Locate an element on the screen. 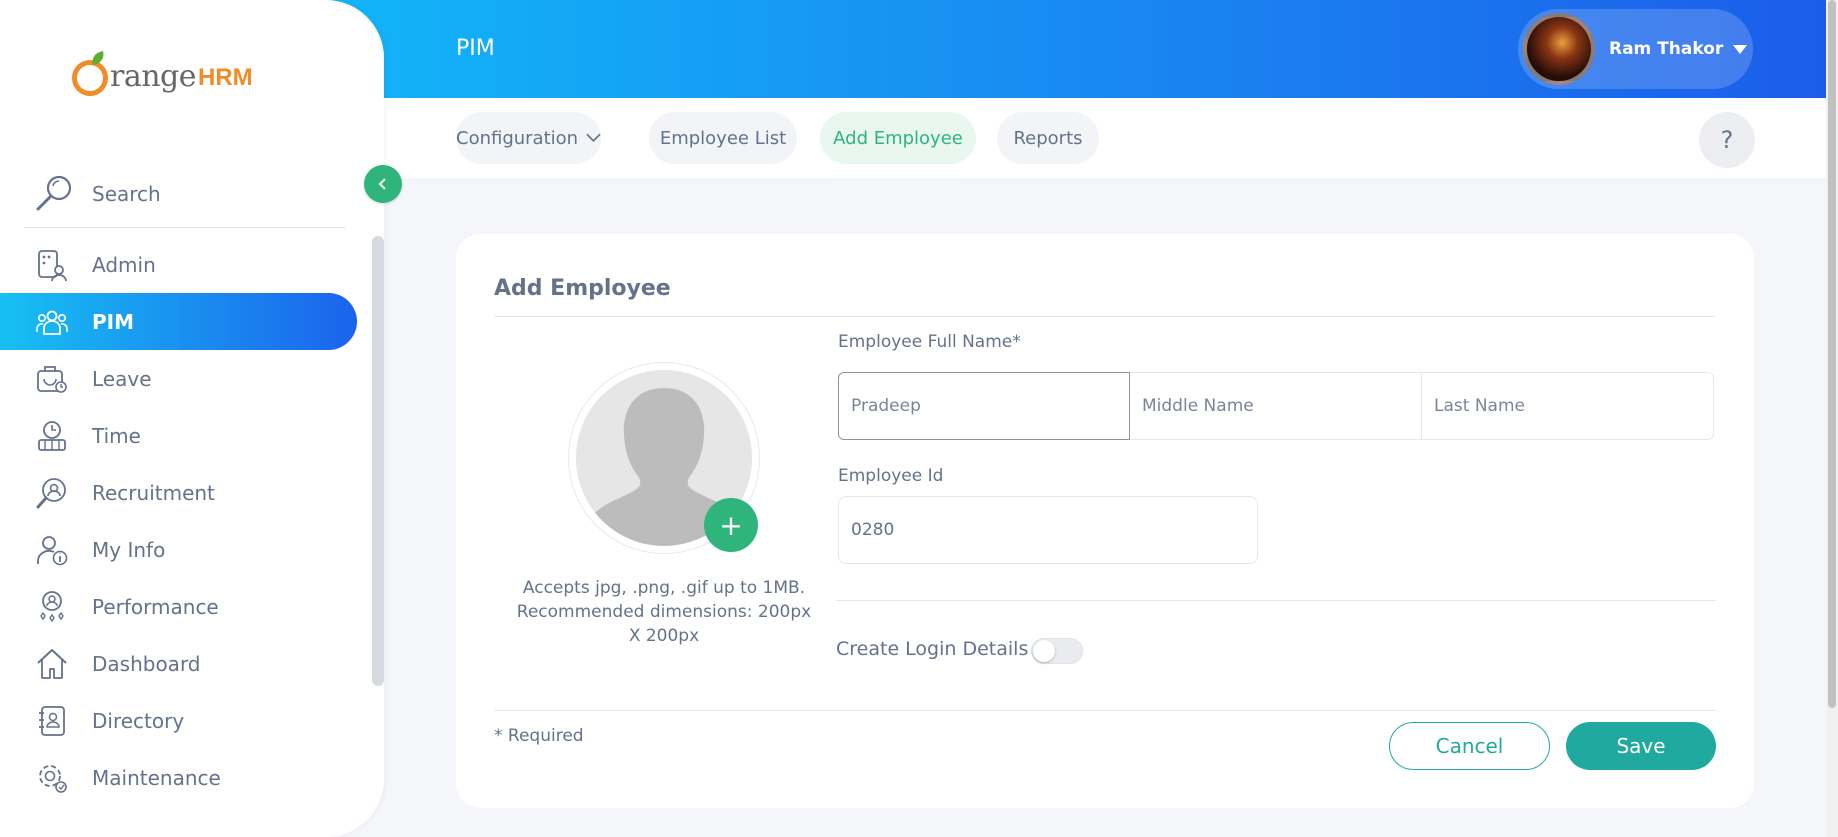  sidebar-item-dashboard: Dashboard is located at coordinates (192, 663).